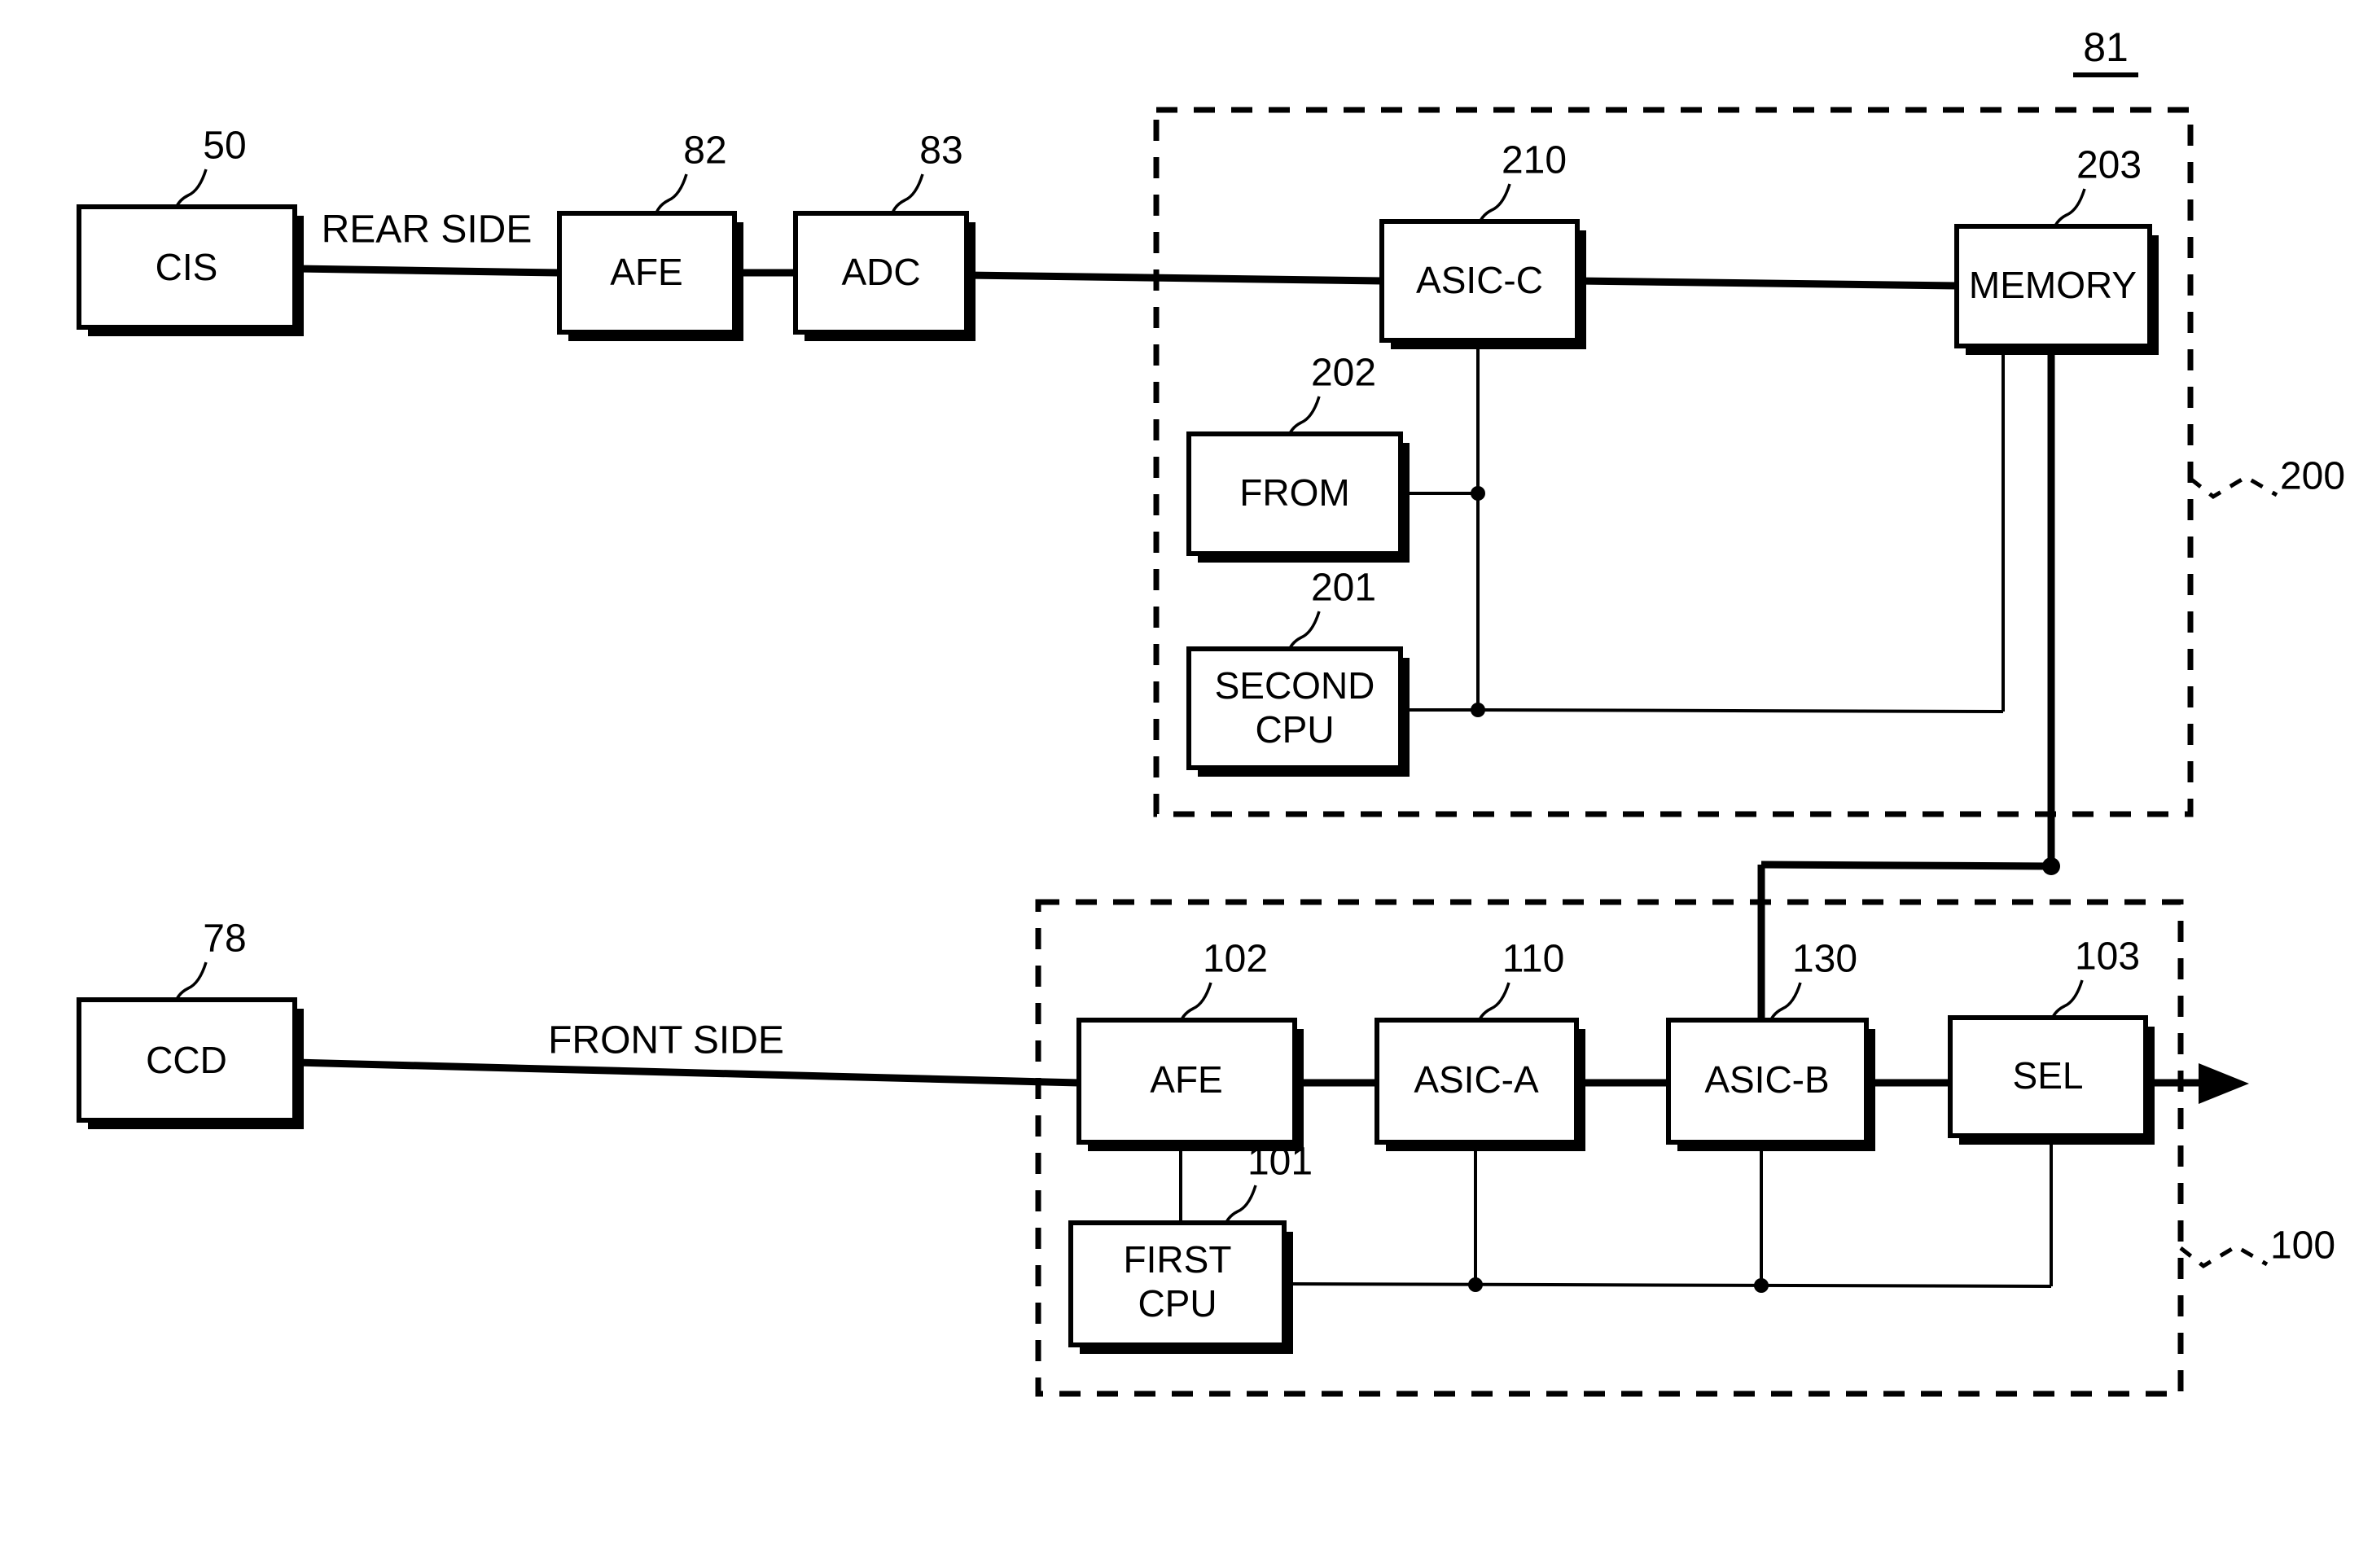  What do you see at coordinates (1294, 730) in the screenshot?
I see `second-cpu-block-label-line2: CPU` at bounding box center [1294, 730].